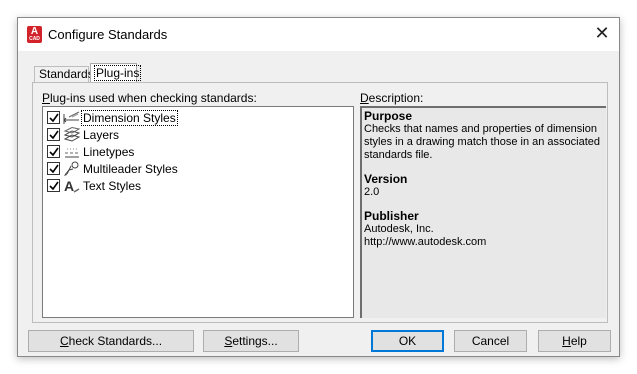 The height and width of the screenshot is (374, 637). Describe the element at coordinates (364, 98) in the screenshot. I see `description-label-mnemonic: D` at that location.